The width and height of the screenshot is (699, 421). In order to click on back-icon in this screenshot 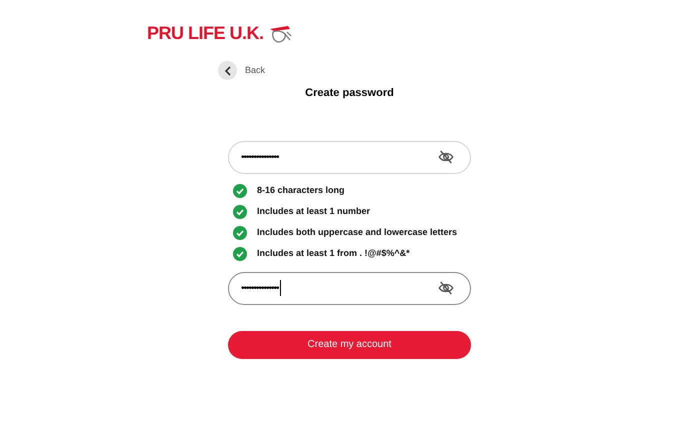, I will do `click(227, 70)`.